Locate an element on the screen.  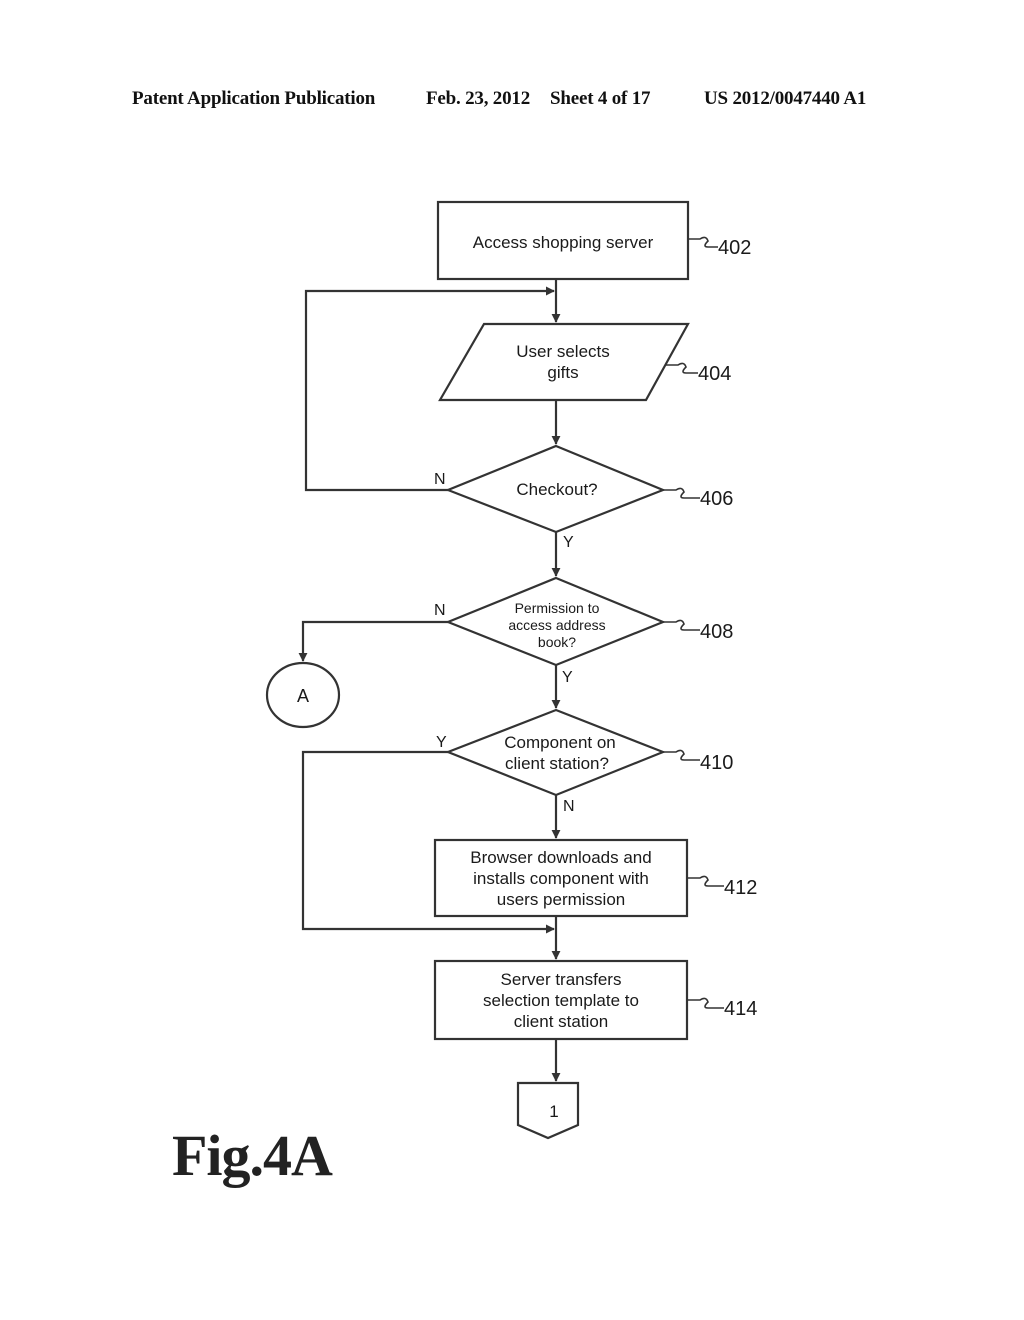
branch-label-410-n: N is located at coordinates (569, 806).